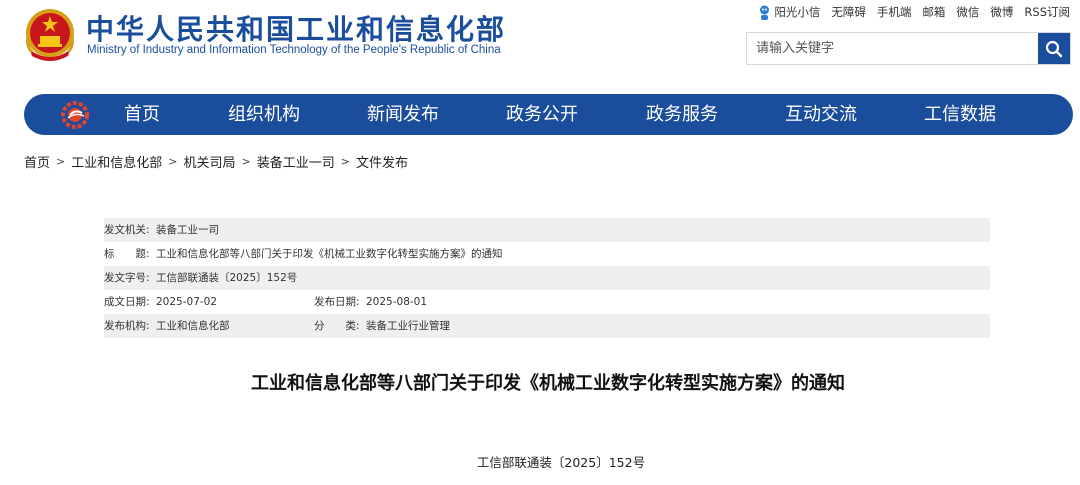 The width and height of the screenshot is (1080, 485). I want to click on search-box, so click(908, 48).